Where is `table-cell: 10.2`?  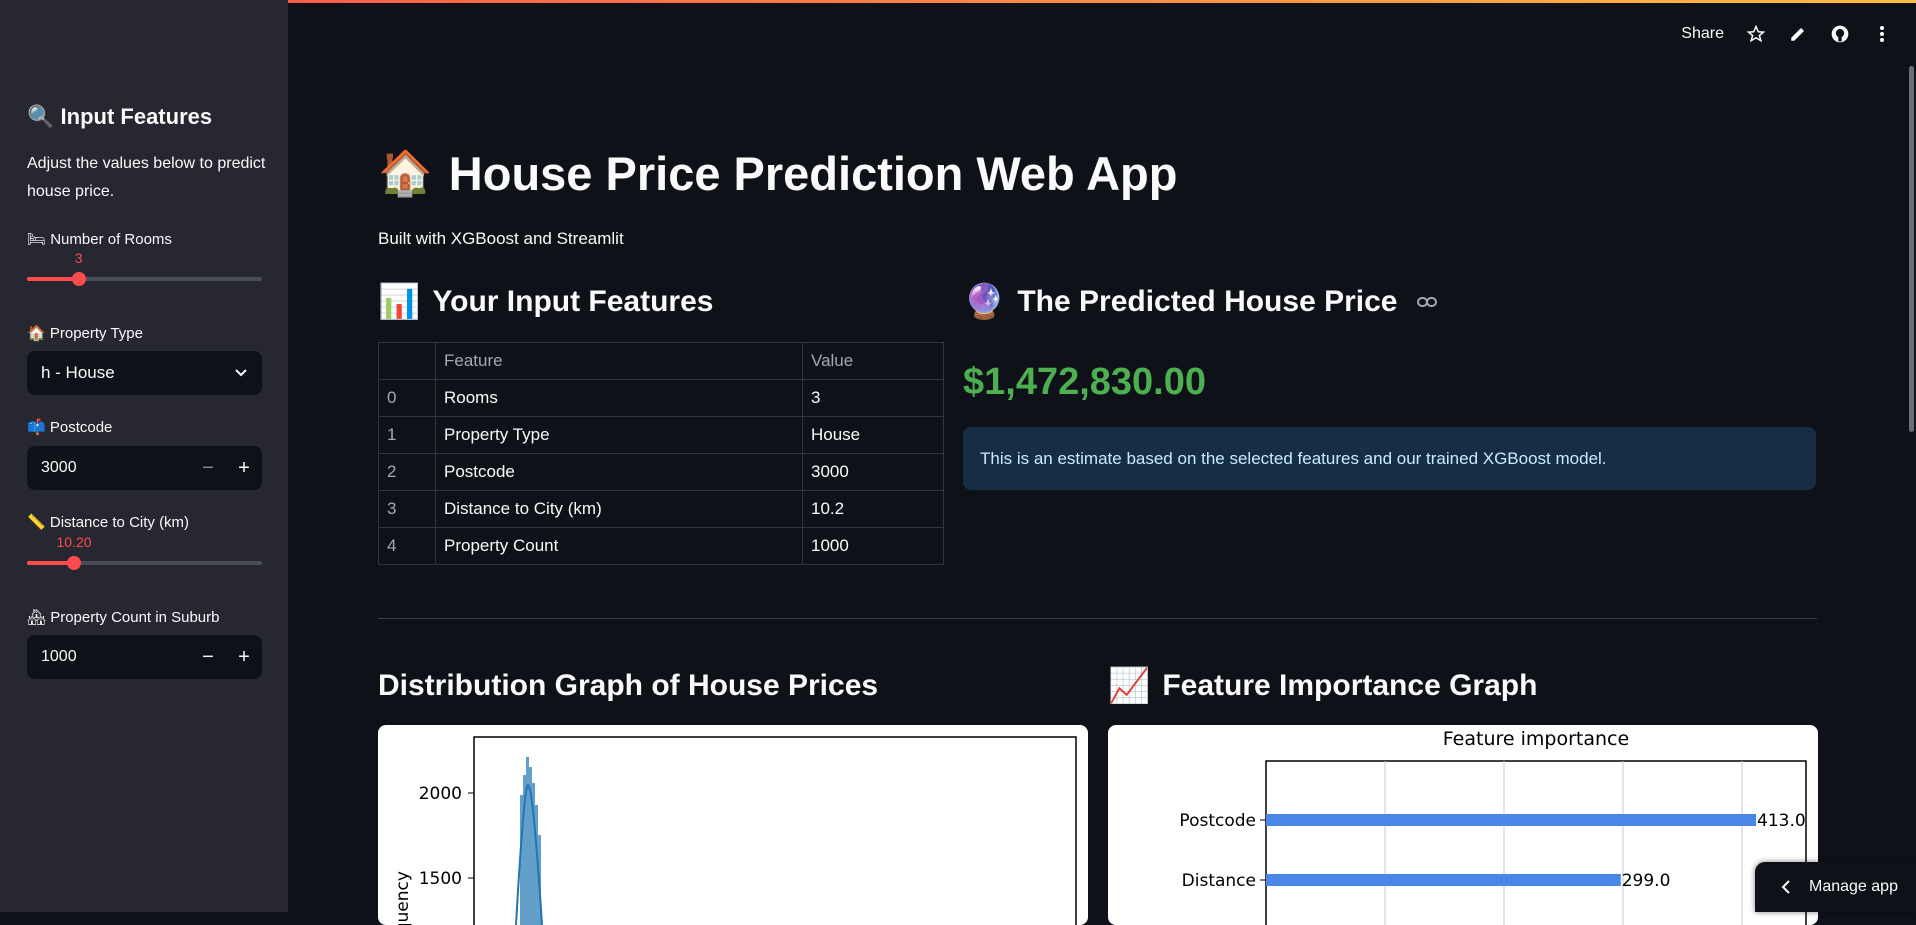
table-cell: 10.2 is located at coordinates (873, 509).